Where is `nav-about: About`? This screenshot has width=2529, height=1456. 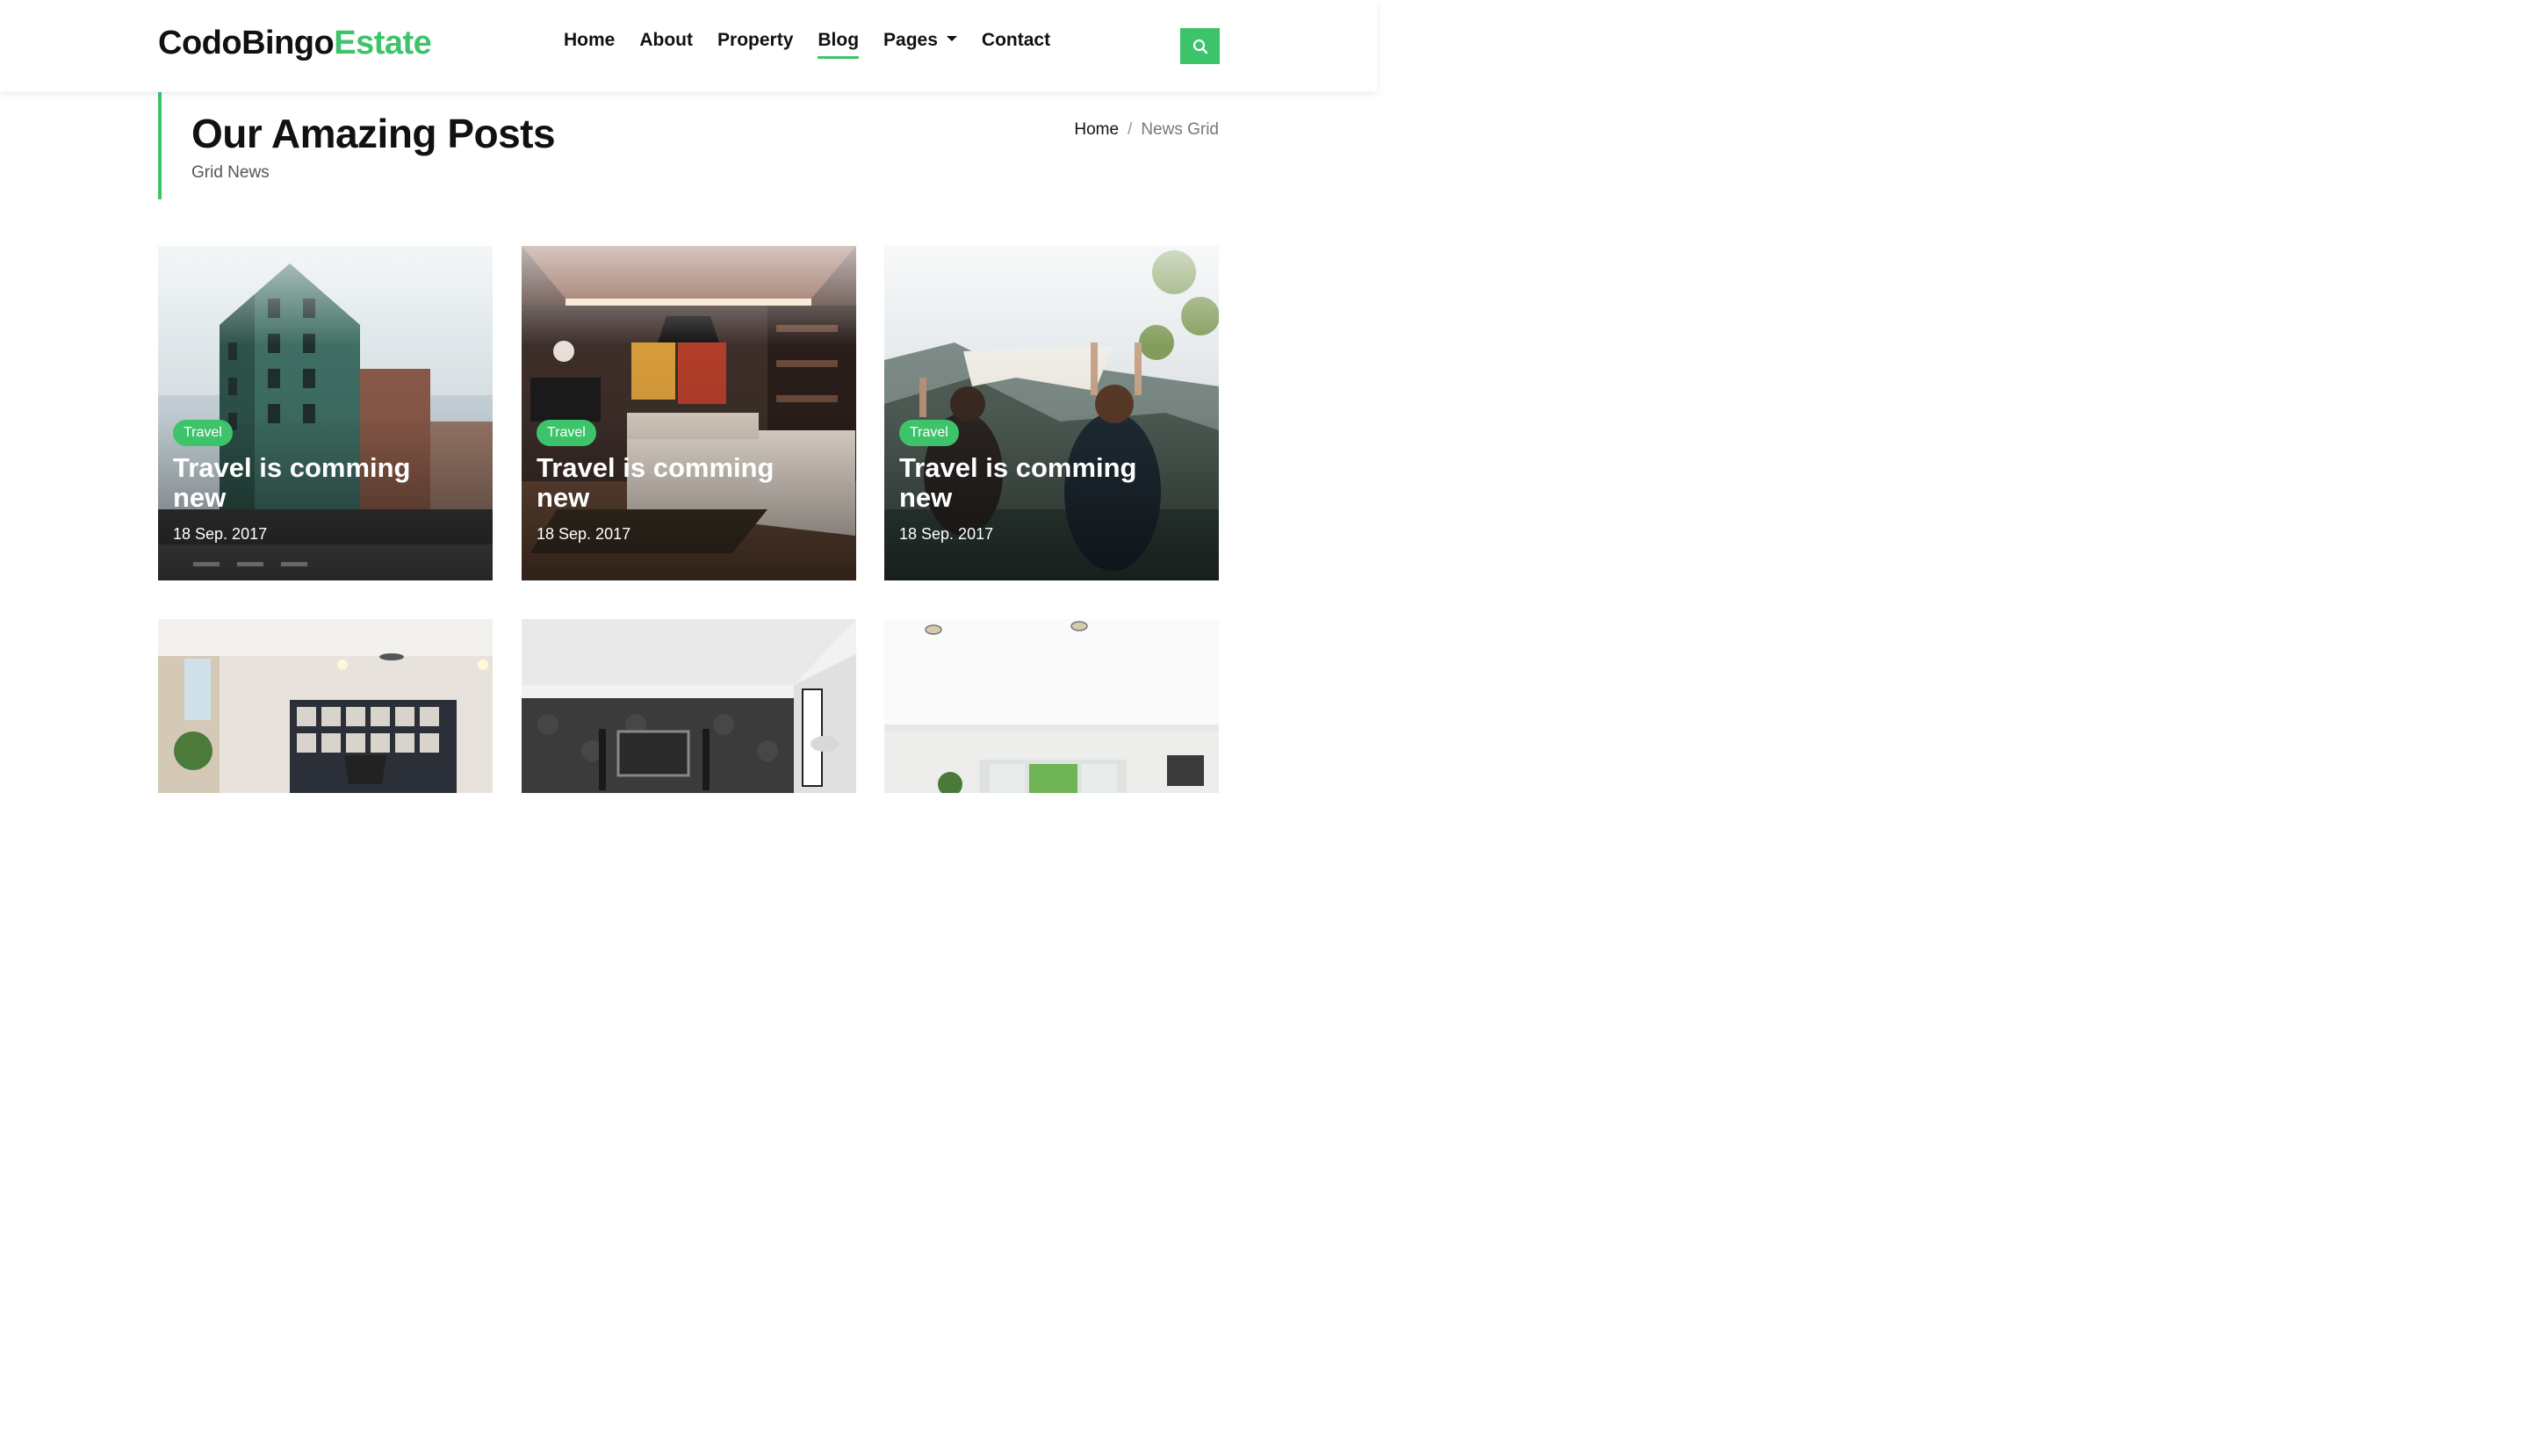
nav-about: About is located at coordinates (666, 43).